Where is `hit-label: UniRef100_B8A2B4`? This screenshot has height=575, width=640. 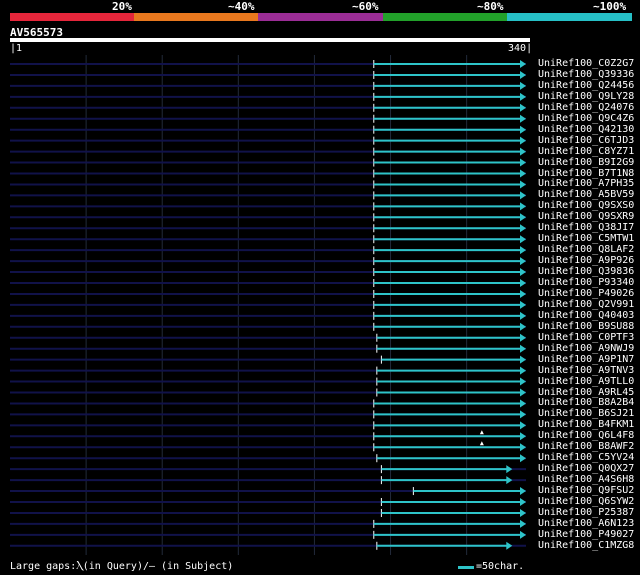
hit-label: UniRef100_B8A2B4 is located at coordinates (586, 402).